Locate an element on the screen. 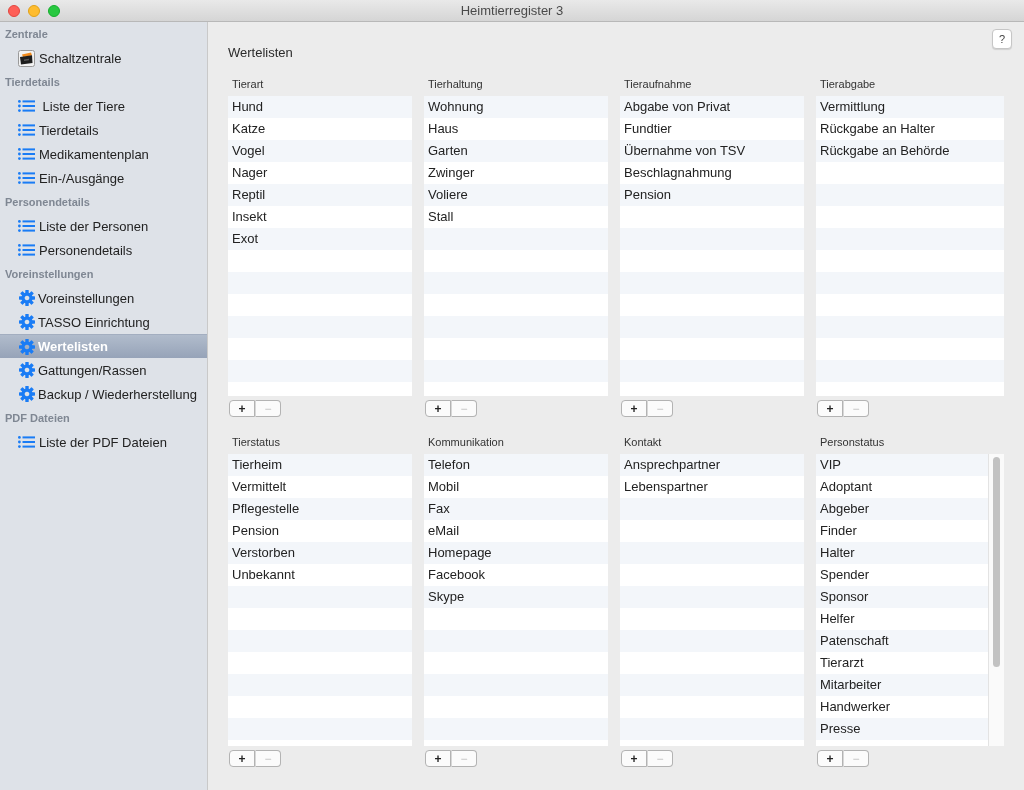 The image size is (1024, 790). list-item: Verstorben is located at coordinates (320, 553).